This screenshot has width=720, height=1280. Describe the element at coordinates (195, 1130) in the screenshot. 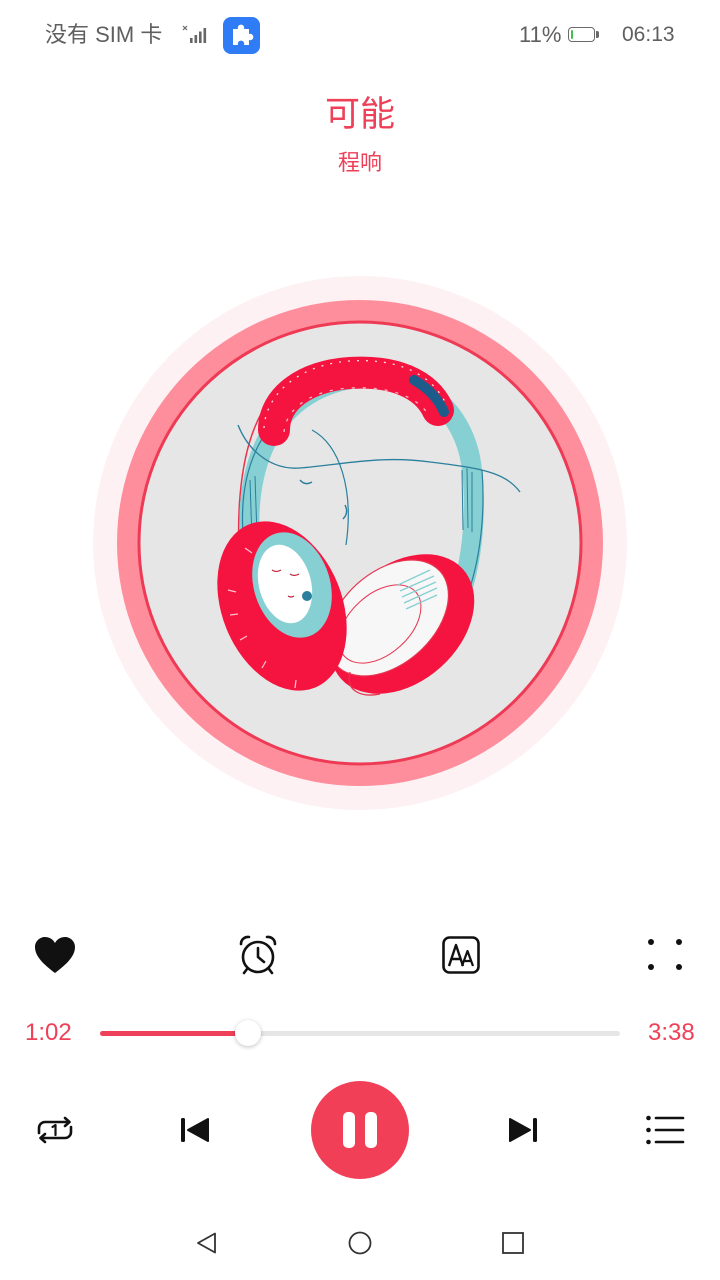

I see `skip-previous-icon` at that location.